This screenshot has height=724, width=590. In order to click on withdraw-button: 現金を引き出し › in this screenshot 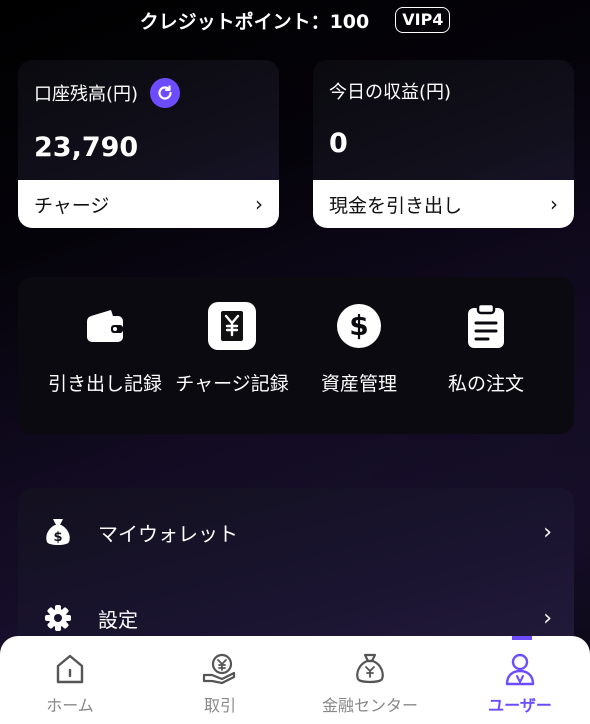, I will do `click(443, 204)`.